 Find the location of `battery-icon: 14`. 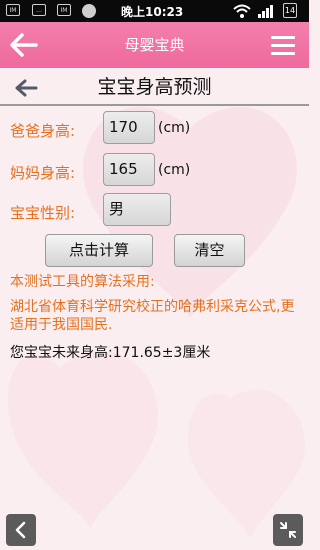

battery-icon: 14 is located at coordinates (290, 10).